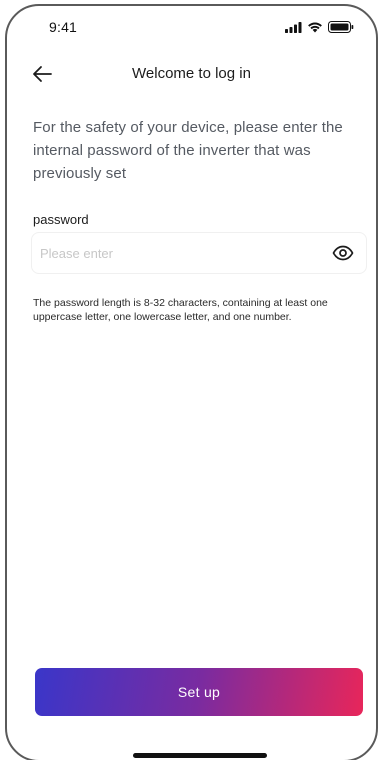 The image size is (385, 760). I want to click on status-time: 9:41, so click(63, 27).